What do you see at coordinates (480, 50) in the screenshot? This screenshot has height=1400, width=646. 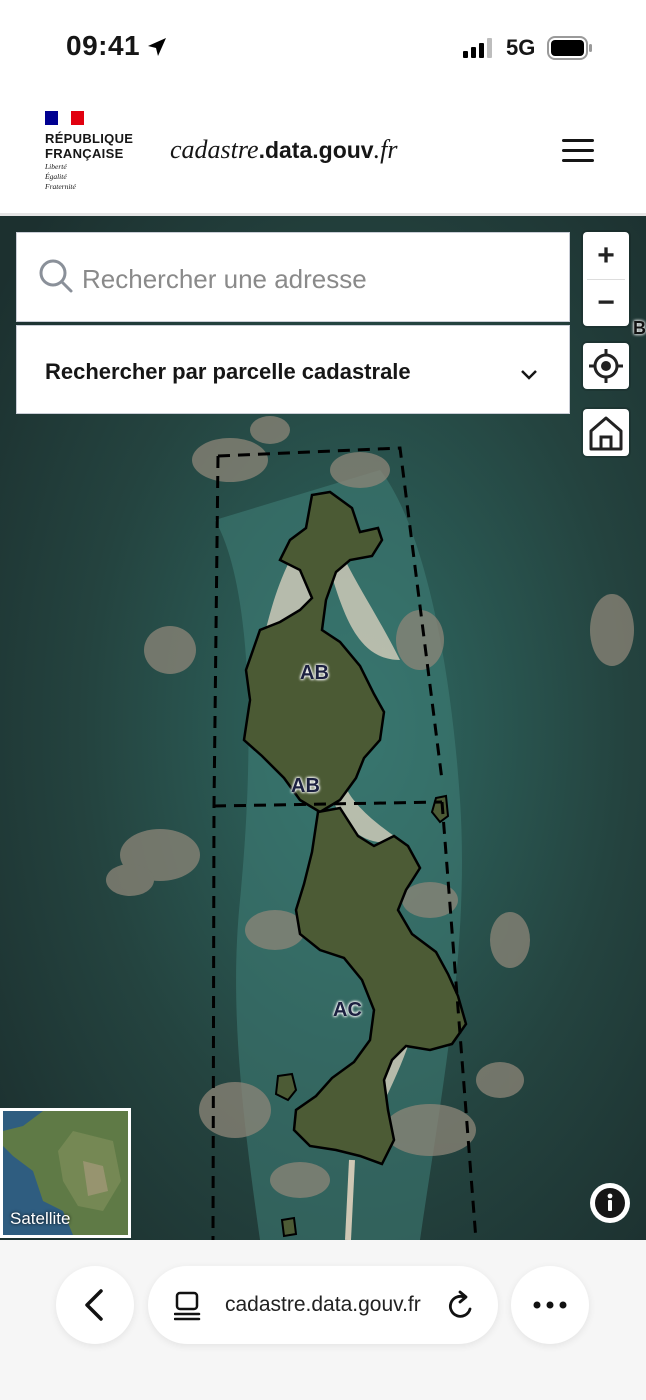 I see `signal-icon` at bounding box center [480, 50].